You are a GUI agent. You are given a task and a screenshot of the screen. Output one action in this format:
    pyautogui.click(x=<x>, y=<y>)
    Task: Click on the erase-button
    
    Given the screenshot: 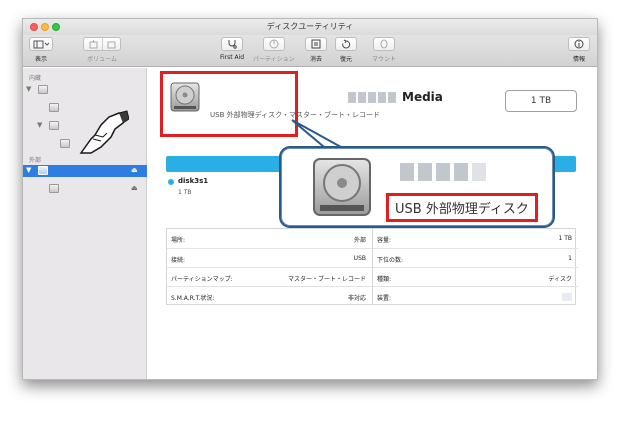 What is the action you would take?
    pyautogui.click(x=316, y=44)
    